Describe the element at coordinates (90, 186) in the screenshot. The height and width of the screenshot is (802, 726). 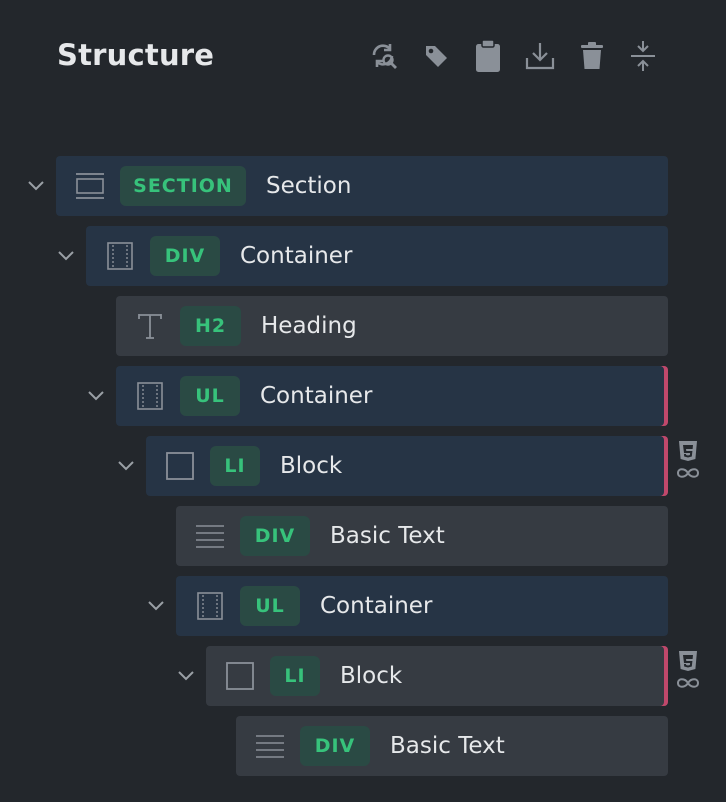
I see `section-icon` at that location.